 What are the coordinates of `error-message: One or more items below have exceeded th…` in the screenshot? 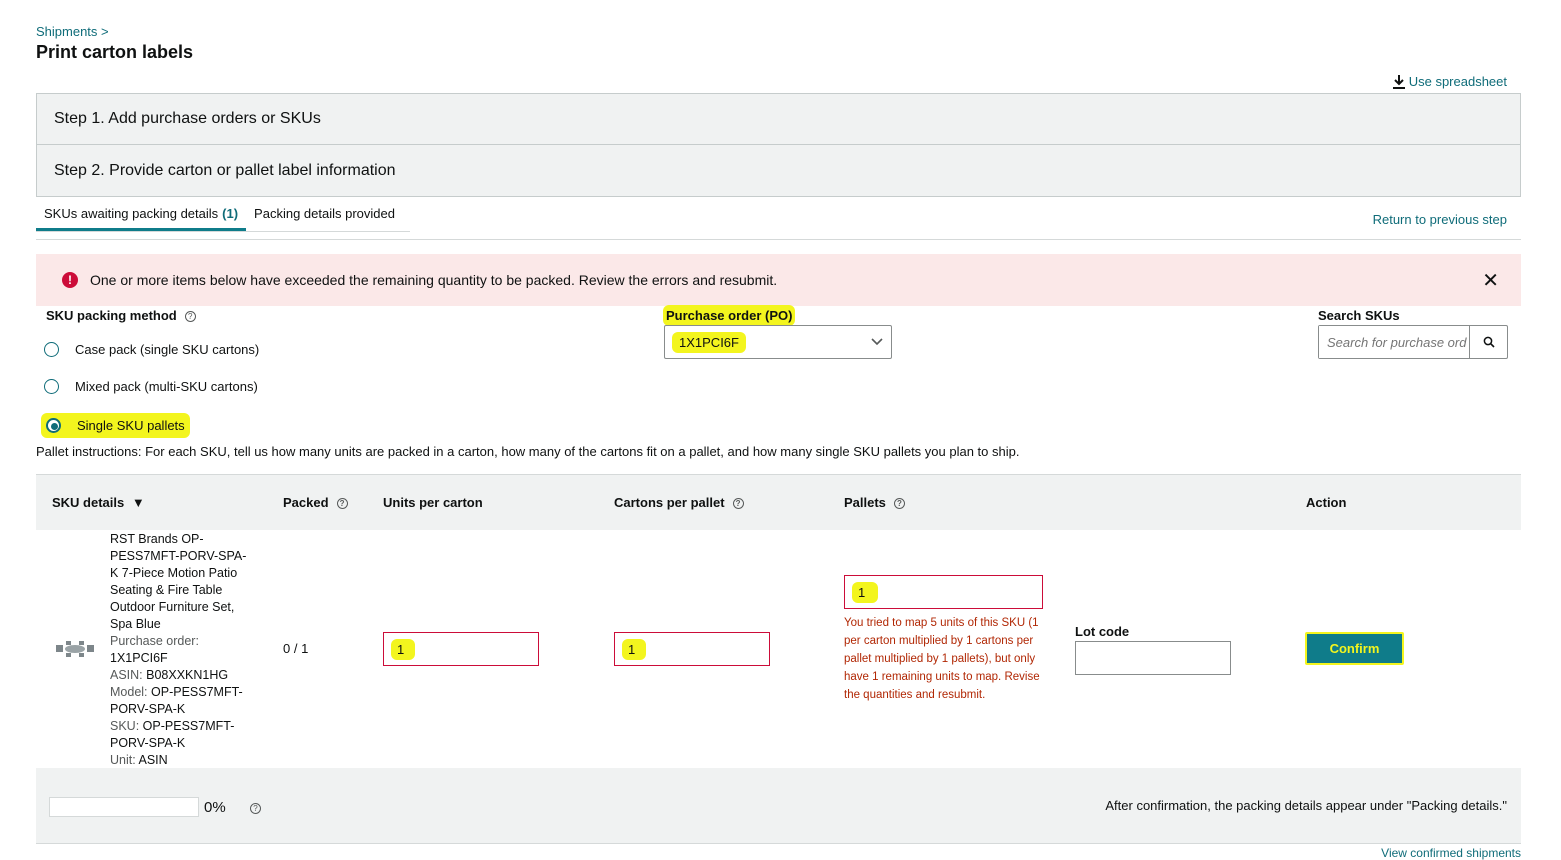 It's located at (434, 280).